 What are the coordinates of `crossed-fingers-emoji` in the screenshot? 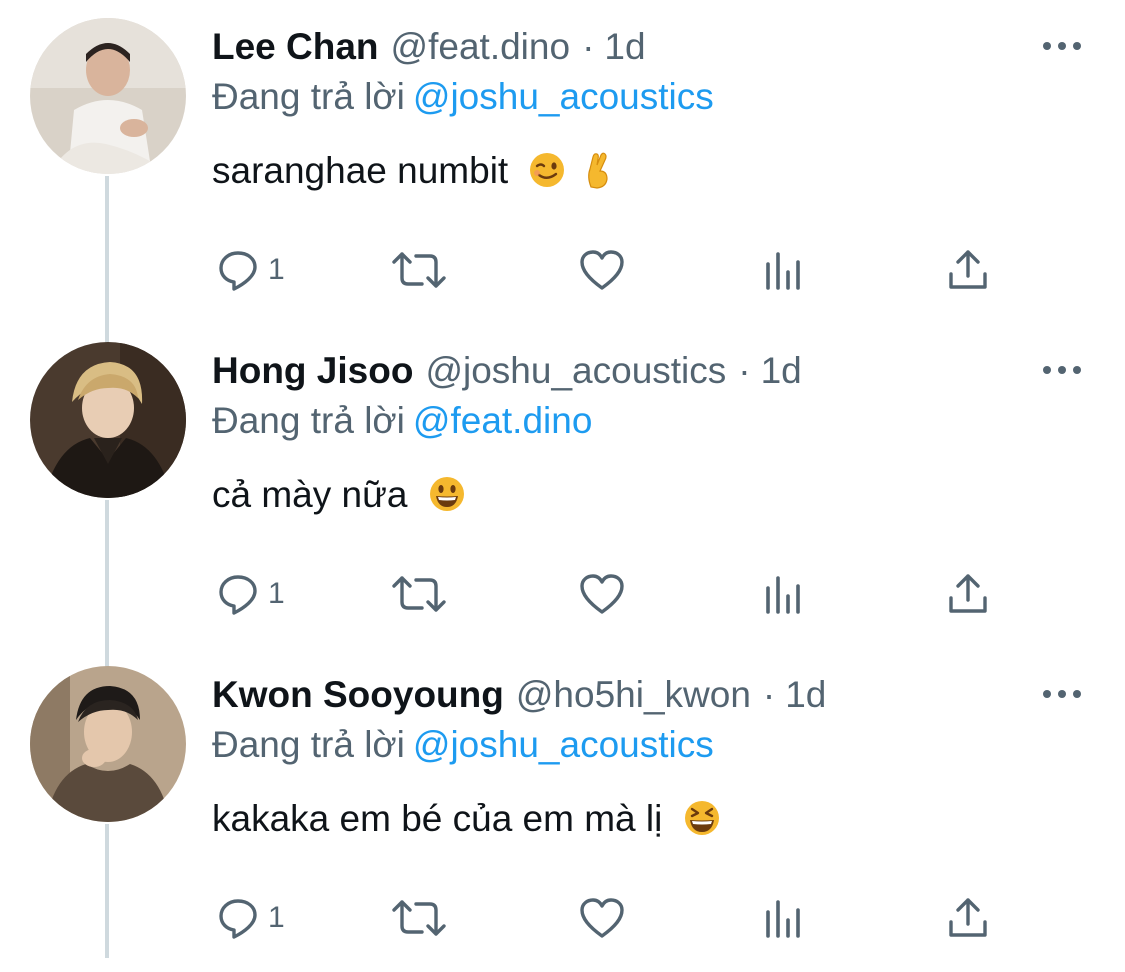 It's located at (598, 174).